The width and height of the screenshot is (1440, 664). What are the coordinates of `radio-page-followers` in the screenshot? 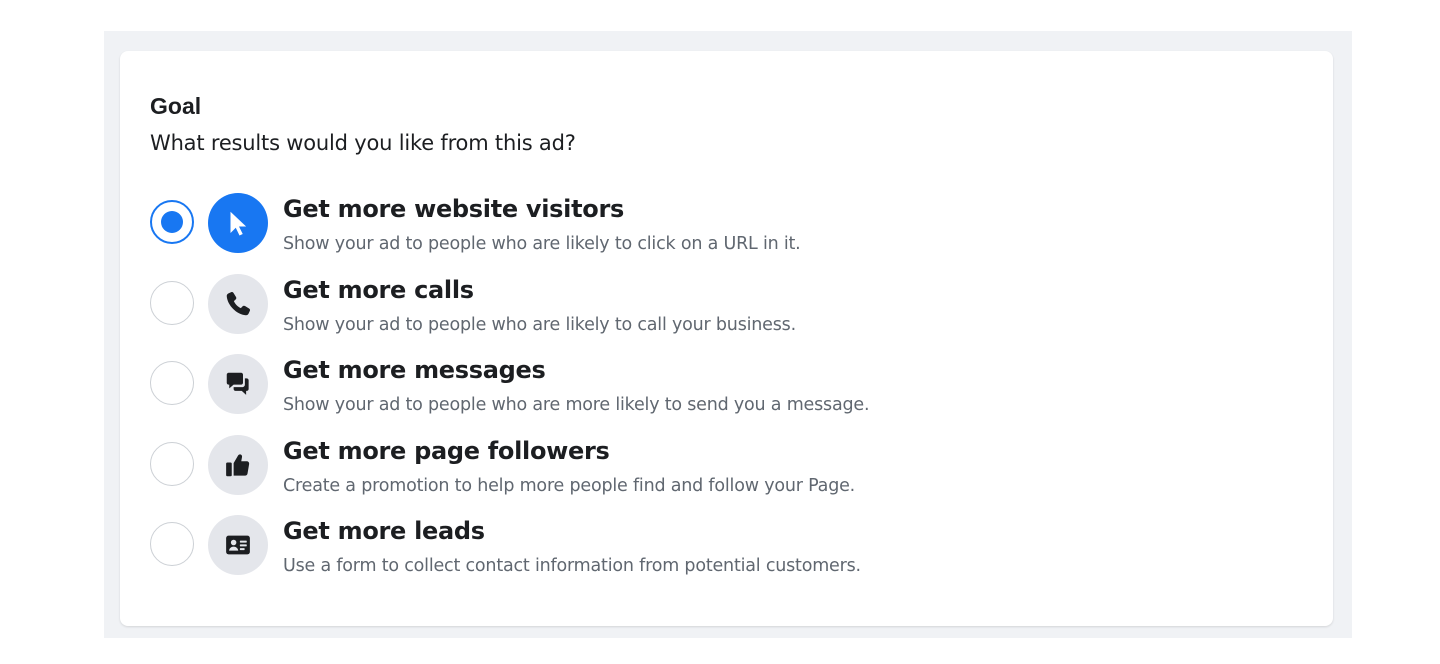 It's located at (172, 463).